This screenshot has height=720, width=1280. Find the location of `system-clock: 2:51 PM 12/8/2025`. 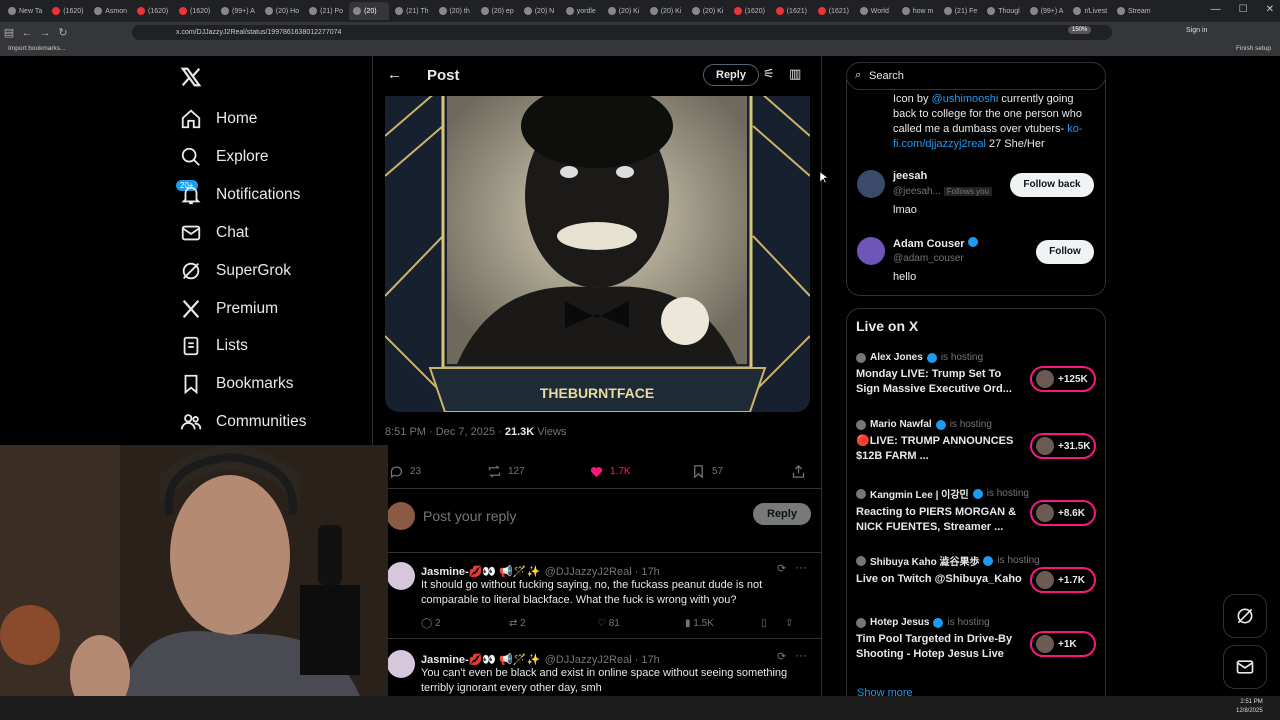

system-clock: 2:51 PM 12/8/2025 is located at coordinates (1249, 707).